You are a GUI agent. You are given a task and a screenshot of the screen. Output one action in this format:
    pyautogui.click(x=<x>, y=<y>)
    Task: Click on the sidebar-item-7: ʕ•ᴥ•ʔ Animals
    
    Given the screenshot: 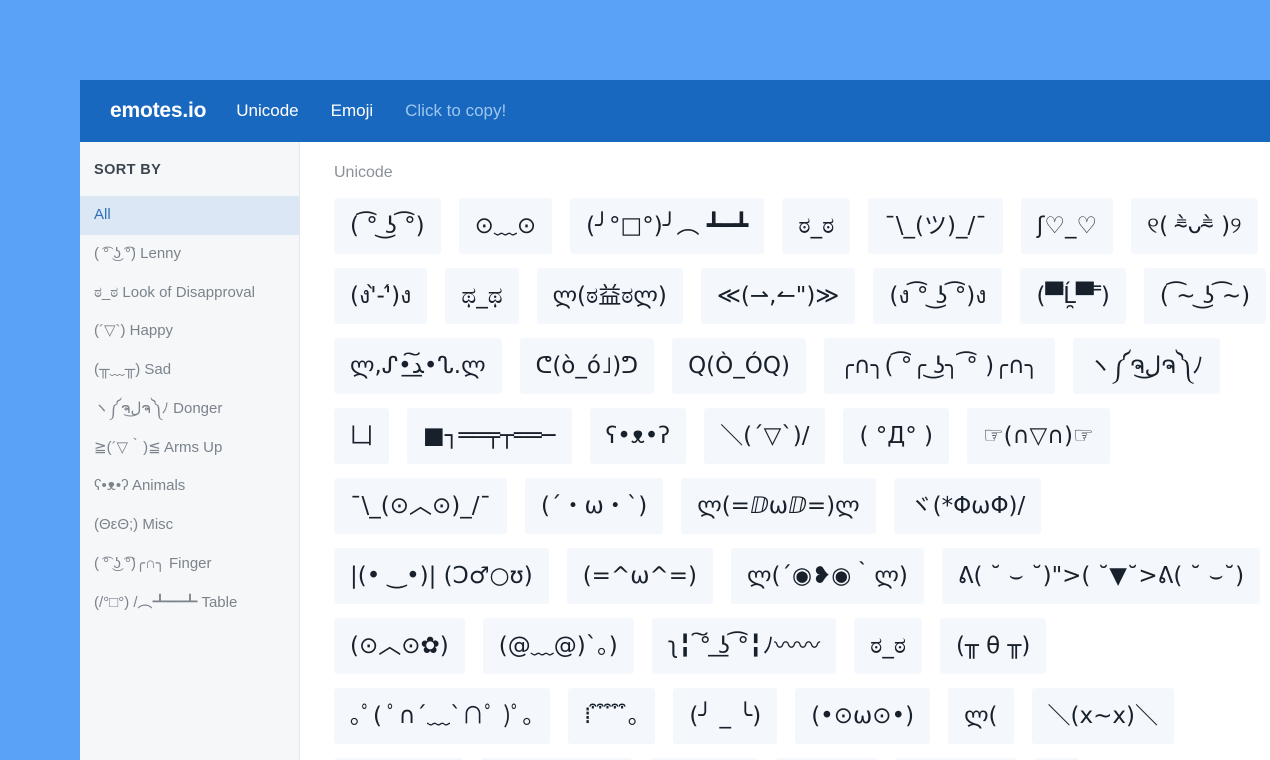 What is the action you would take?
    pyautogui.click(x=189, y=486)
    